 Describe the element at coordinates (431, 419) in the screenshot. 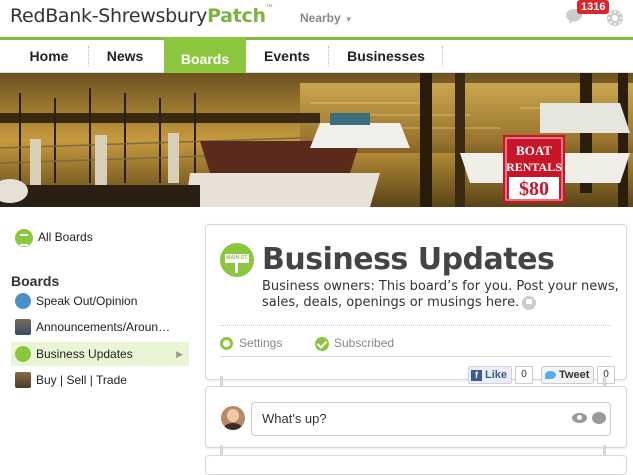

I see `post-input: What's up?` at that location.